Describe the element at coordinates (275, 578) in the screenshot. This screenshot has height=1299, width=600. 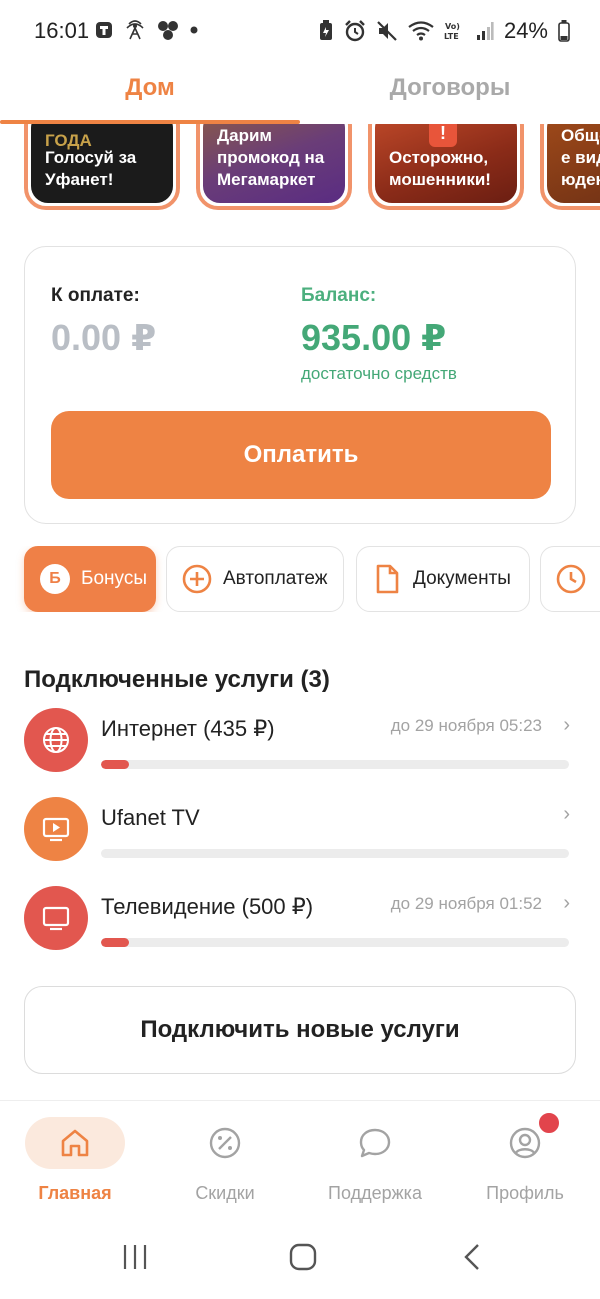
I see `chip-label: Автоплатеж` at that location.